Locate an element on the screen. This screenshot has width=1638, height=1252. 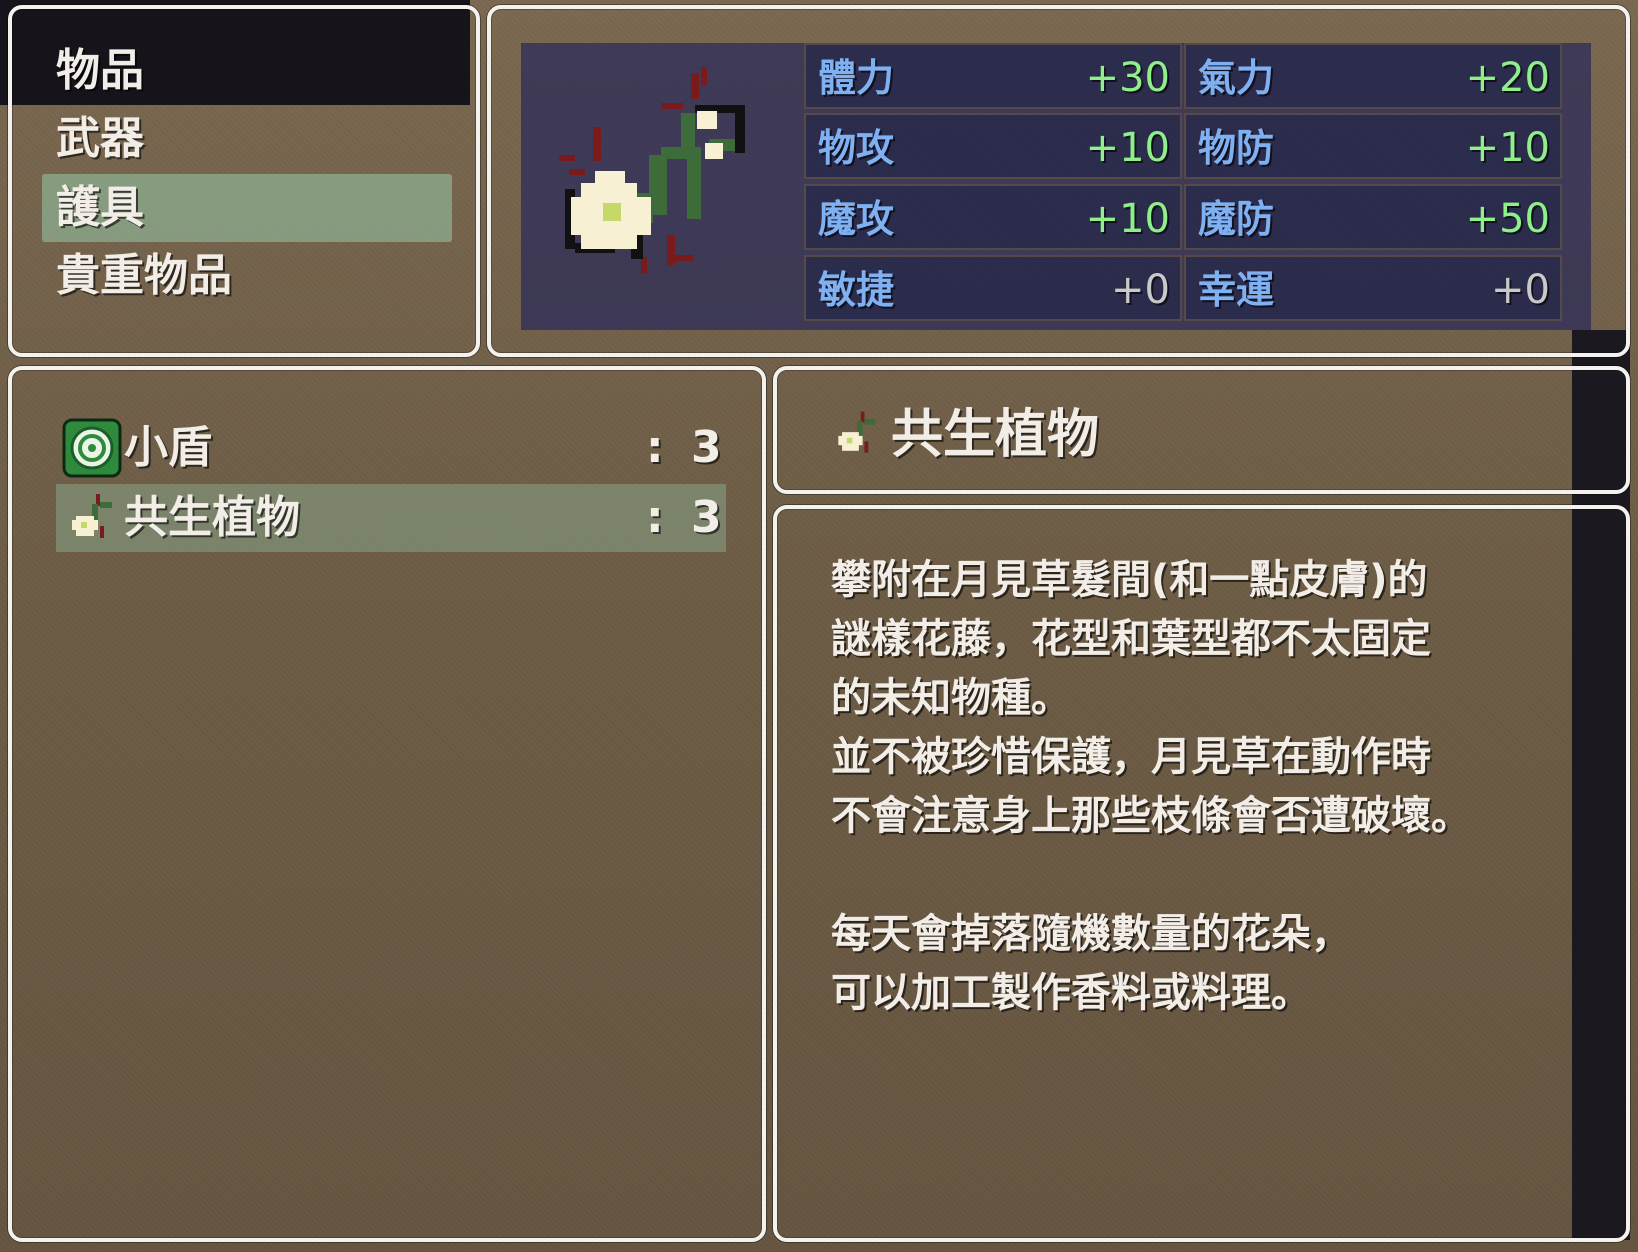
stat-hp: 體力 +30 is located at coordinates (993, 76).